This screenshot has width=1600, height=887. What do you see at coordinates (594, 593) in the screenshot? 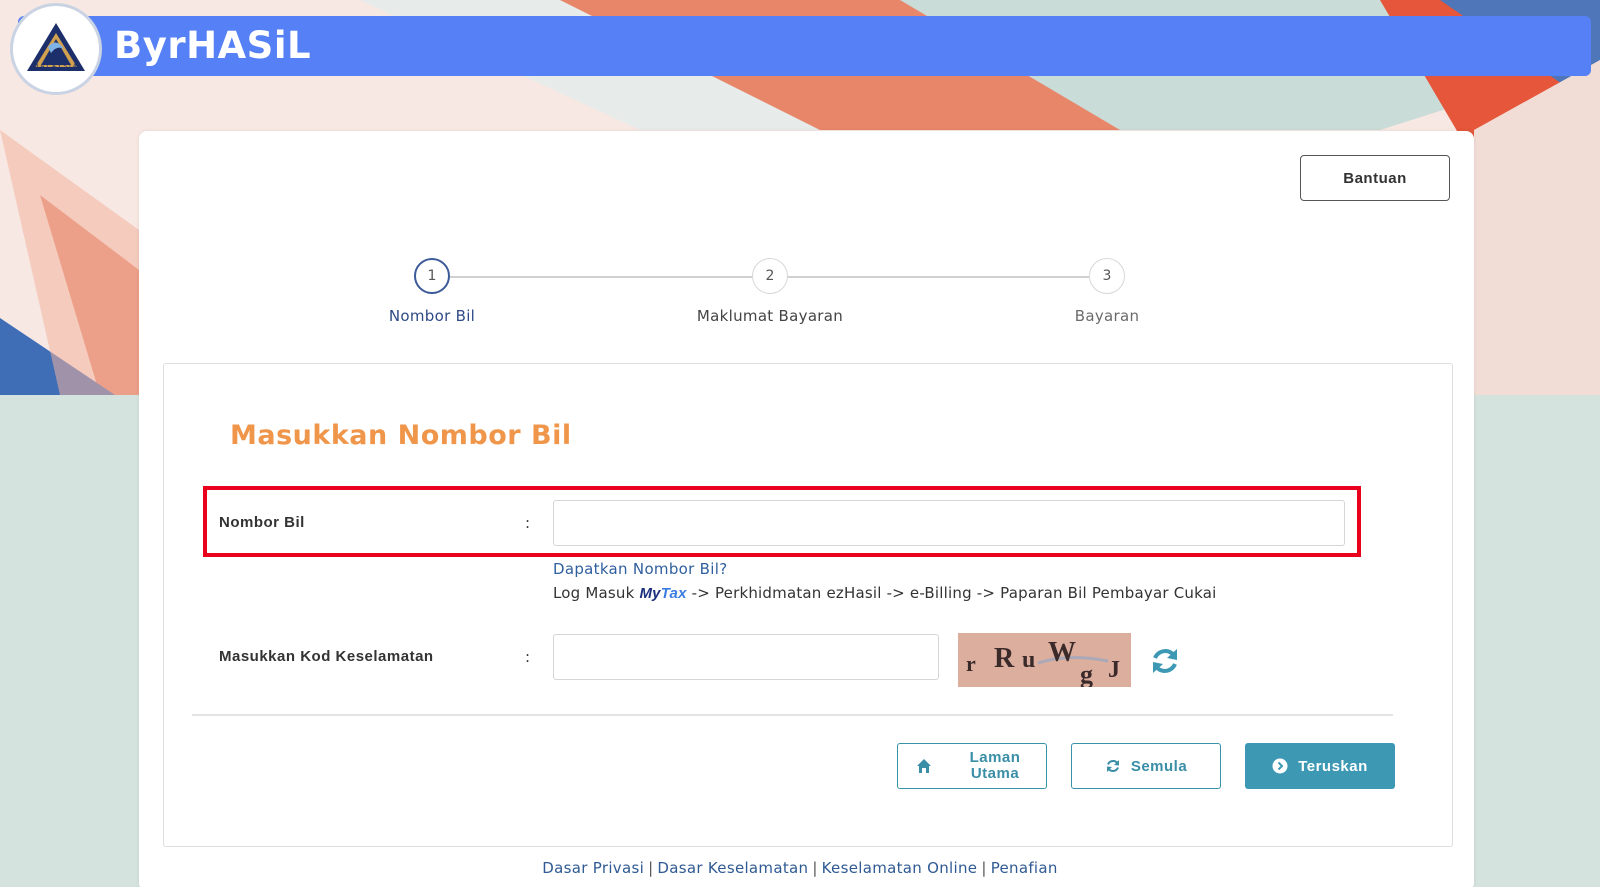
I see `help-path-prefix: Log Masuk` at bounding box center [594, 593].